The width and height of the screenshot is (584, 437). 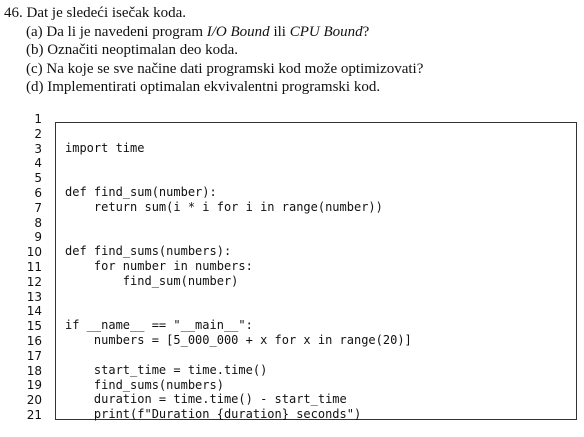 What do you see at coordinates (13, 13) in the screenshot?
I see `question-number: 46.` at bounding box center [13, 13].